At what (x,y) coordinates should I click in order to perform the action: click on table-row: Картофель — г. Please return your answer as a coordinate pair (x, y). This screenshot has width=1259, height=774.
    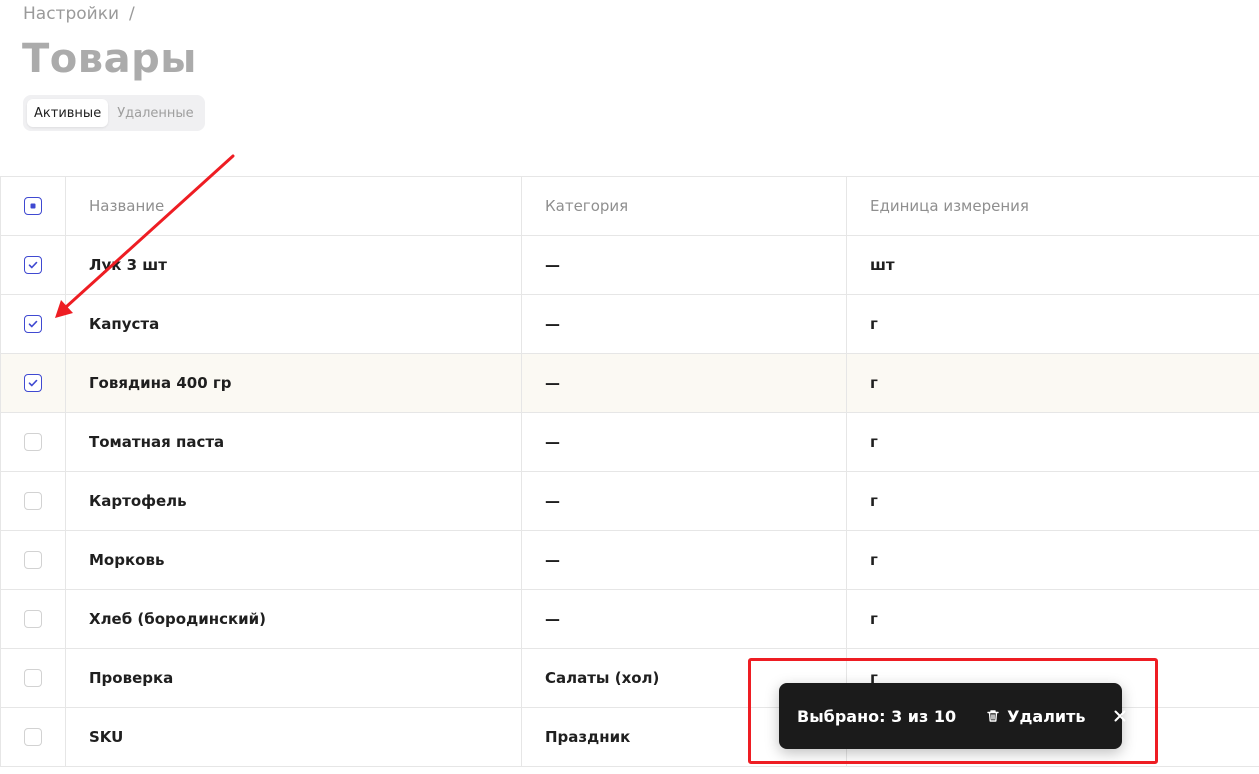
    Looking at the image, I should click on (629, 501).